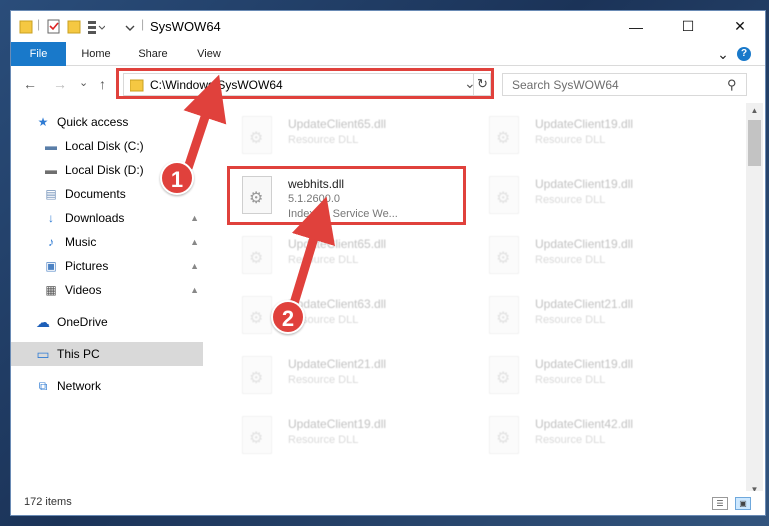 This screenshot has width=769, height=526. I want to click on tab-file: File, so click(38, 54).